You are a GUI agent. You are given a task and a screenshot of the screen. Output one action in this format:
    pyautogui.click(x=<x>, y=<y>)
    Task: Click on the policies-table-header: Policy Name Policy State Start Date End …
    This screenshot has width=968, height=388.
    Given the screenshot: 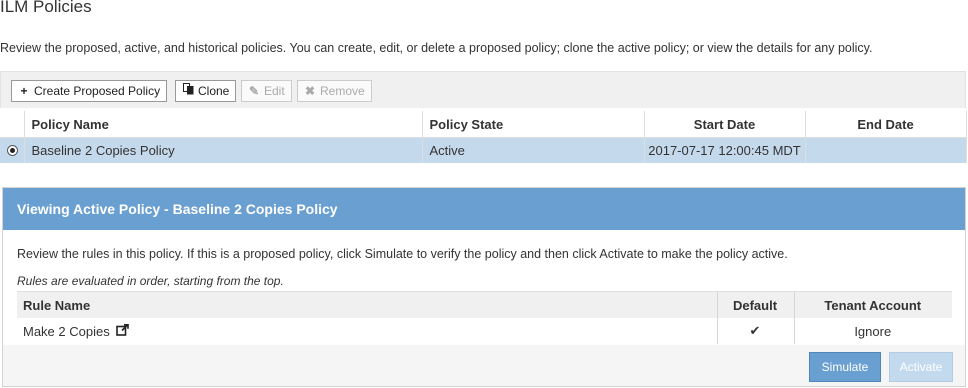 What is the action you would take?
    pyautogui.click(x=483, y=124)
    